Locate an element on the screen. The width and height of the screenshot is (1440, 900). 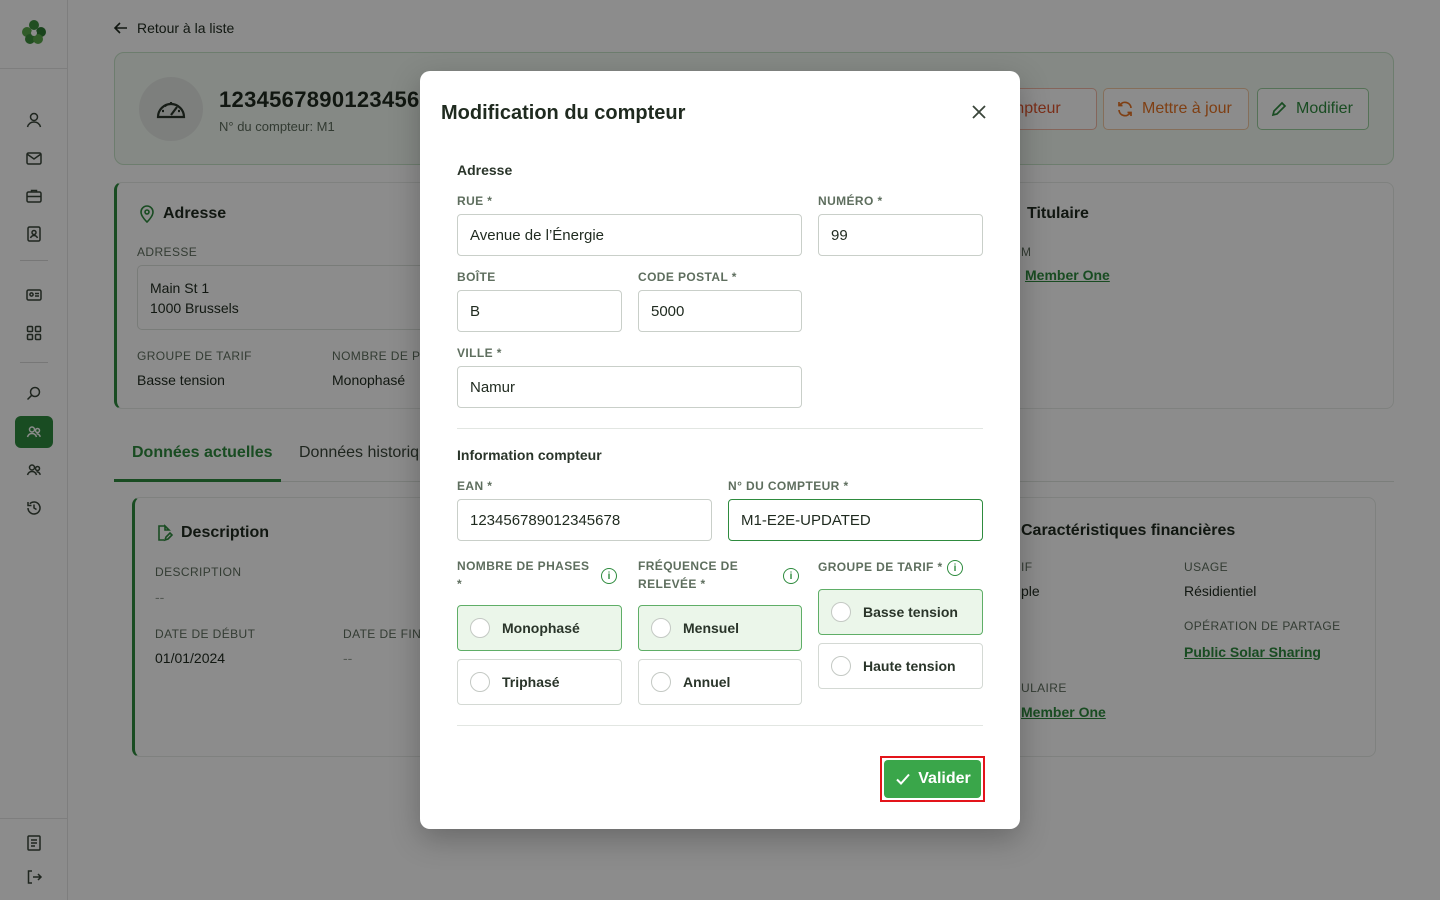
city-input is located at coordinates (629, 387).